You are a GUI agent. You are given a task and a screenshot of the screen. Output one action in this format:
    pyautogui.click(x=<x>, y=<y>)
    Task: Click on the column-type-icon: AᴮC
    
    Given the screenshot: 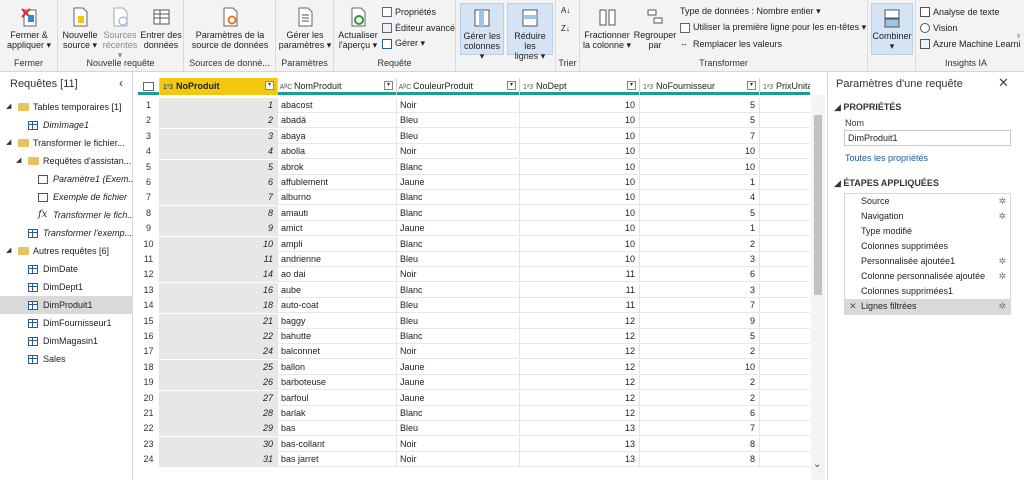 What is the action you would take?
    pyautogui.click(x=286, y=87)
    